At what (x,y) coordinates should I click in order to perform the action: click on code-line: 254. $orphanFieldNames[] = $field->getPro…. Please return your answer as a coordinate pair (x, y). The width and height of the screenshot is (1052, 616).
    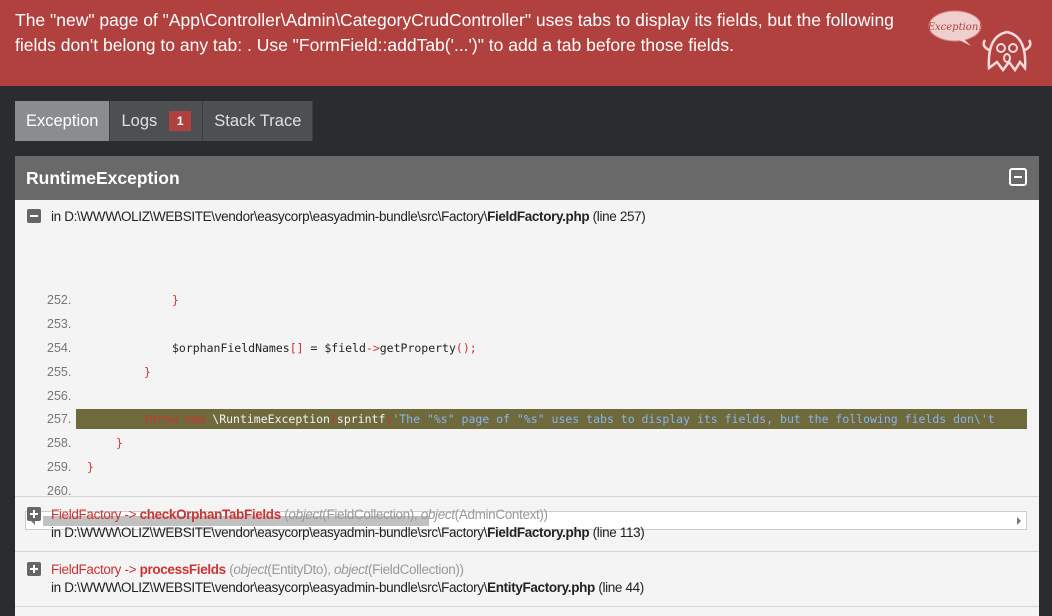
    Looking at the image, I should click on (526, 348).